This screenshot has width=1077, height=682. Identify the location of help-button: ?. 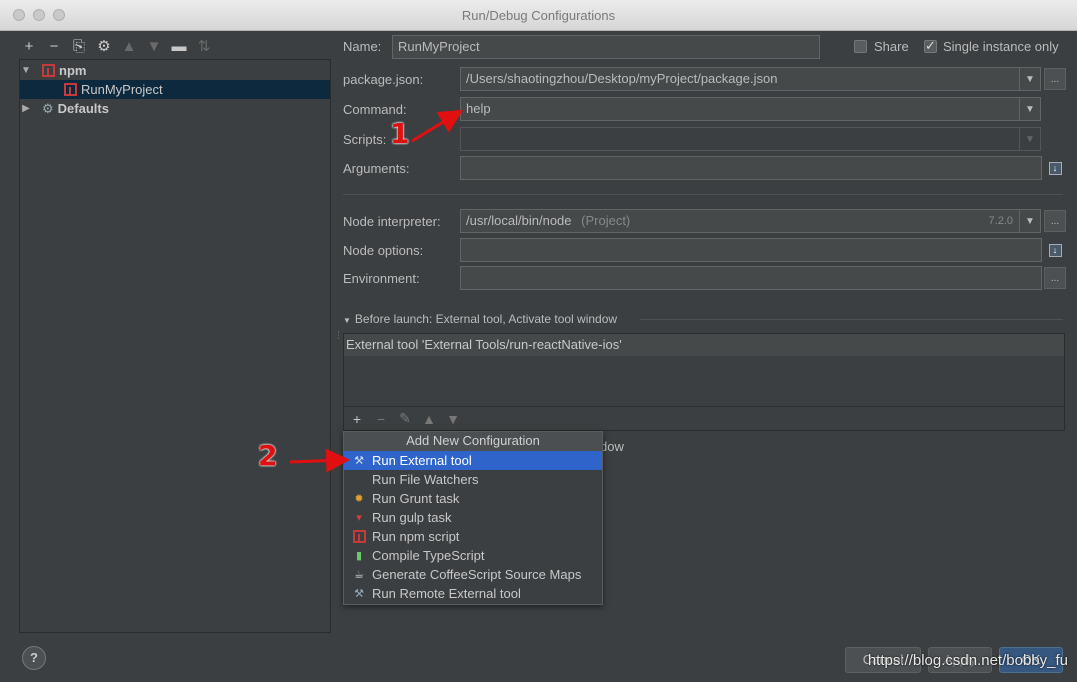
(34, 658).